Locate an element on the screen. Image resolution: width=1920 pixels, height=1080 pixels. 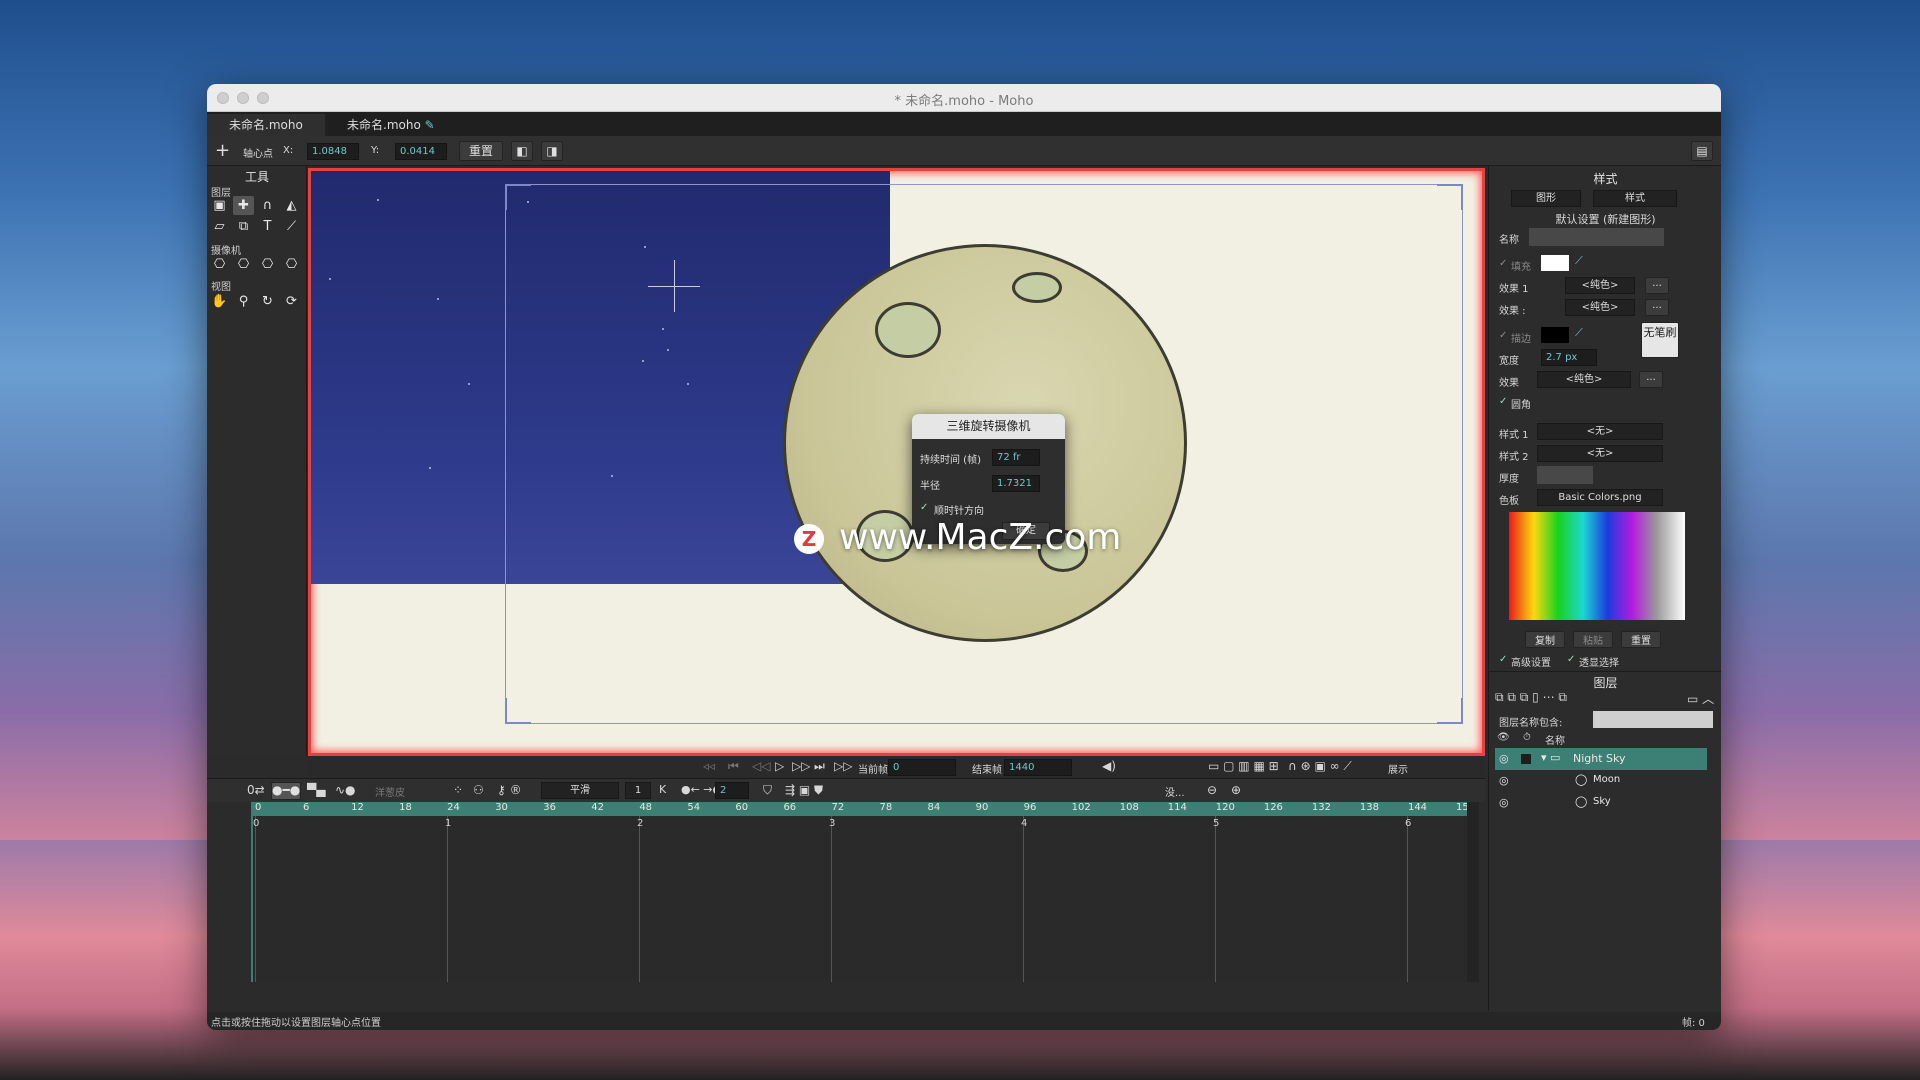
next-key-icon: ⏭ is located at coordinates (819, 766).